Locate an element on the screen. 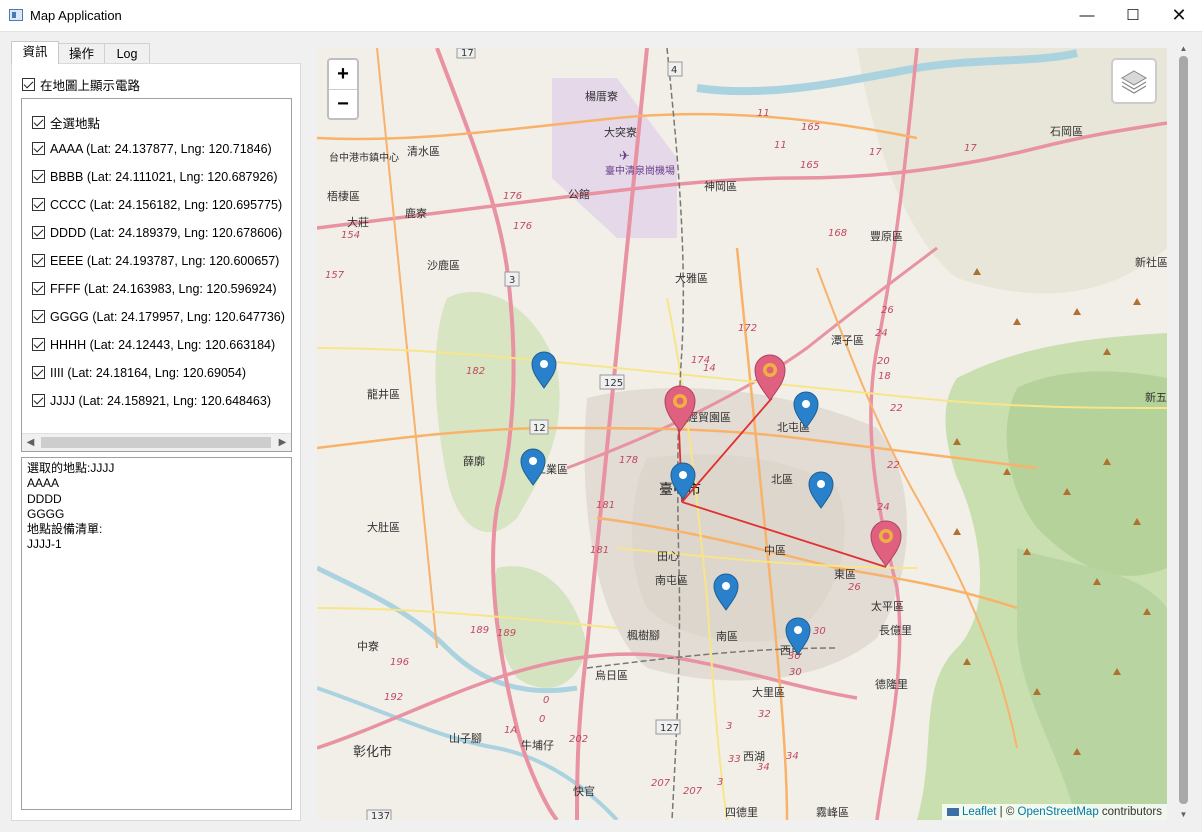  svg-text: 154 is located at coordinates (350, 235).